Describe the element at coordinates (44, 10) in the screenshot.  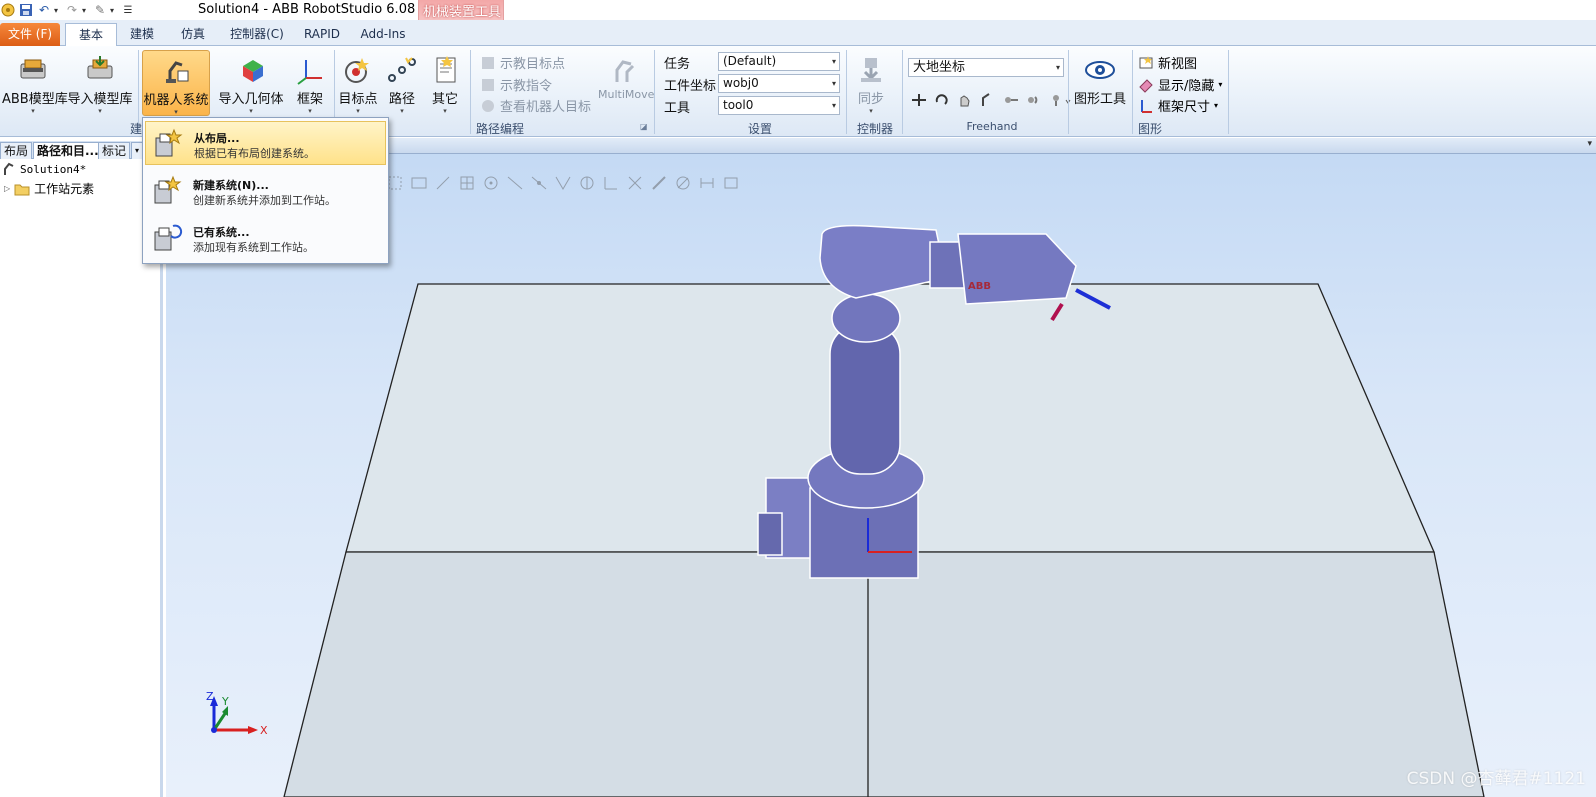
I see `undo-icon: ↶` at that location.